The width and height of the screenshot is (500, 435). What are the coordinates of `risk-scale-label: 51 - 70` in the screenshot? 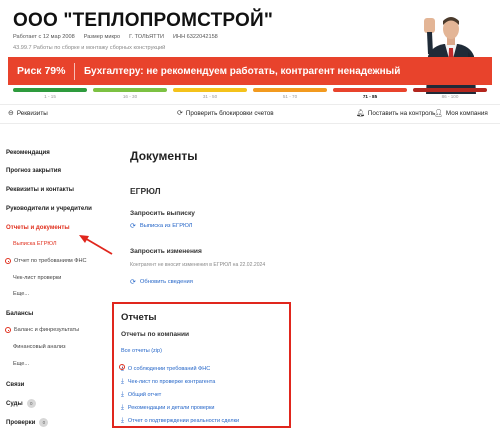 It's located at (290, 96).